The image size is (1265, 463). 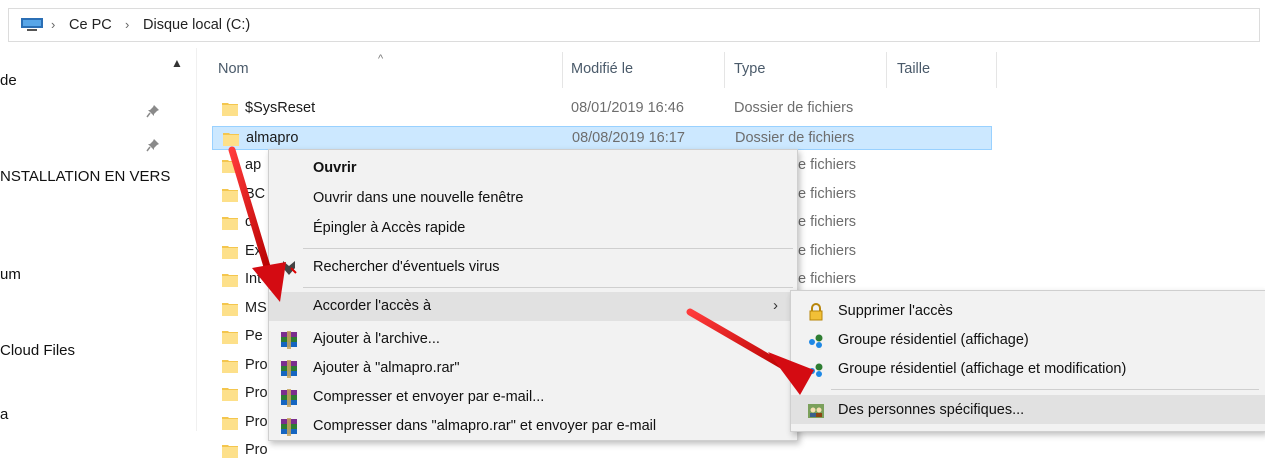 I want to click on address-bar: › Ce PC › Disque local (C:), so click(x=634, y=25).